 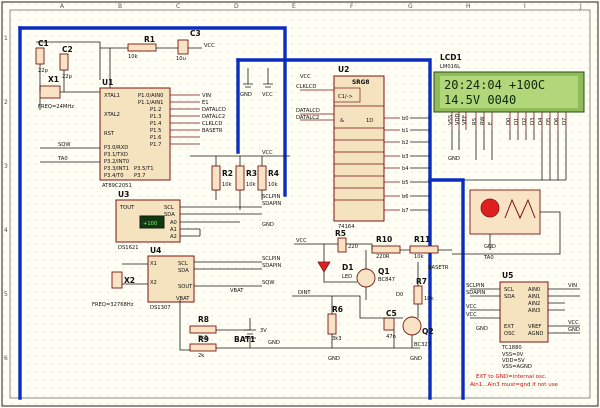 I want to click on u2-clklcd-label: CLKLCD, so click(x=306, y=87).